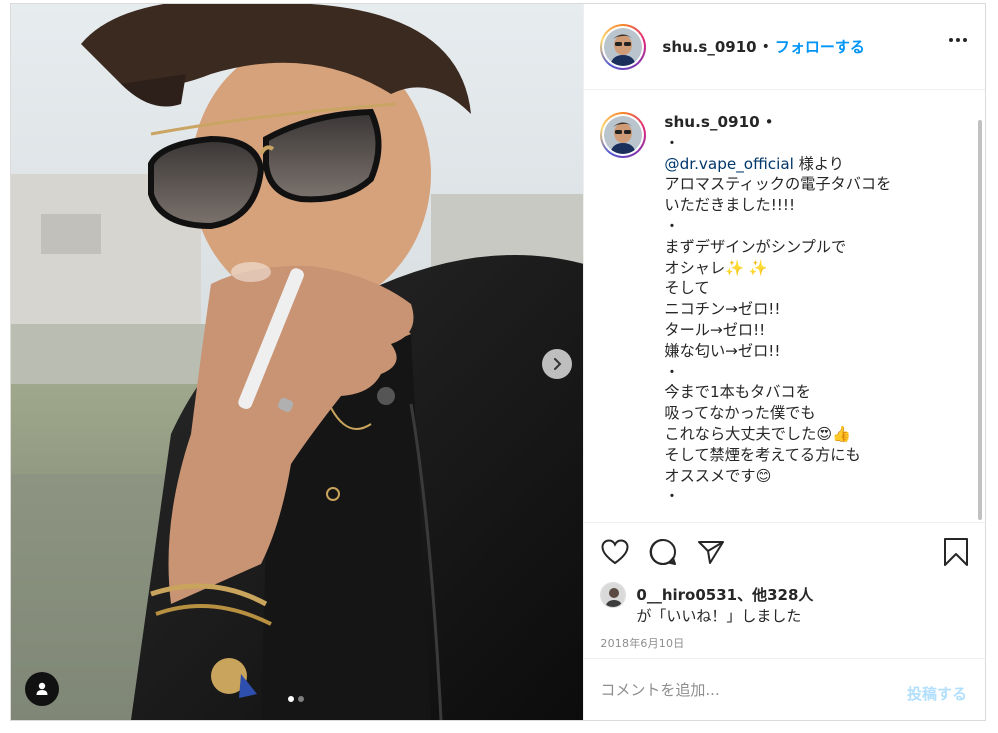 This screenshot has width=998, height=733. What do you see at coordinates (766, 122) in the screenshot?
I see `caption-author-suffix: •` at bounding box center [766, 122].